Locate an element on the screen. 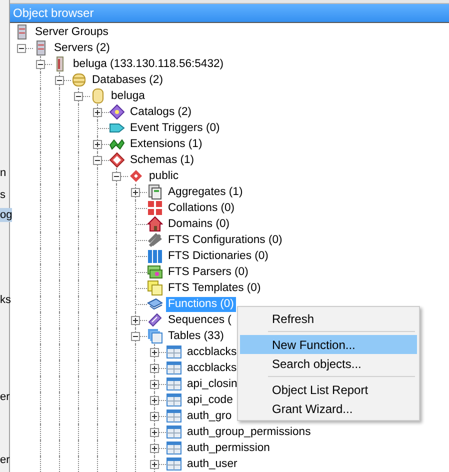 The height and width of the screenshot is (472, 449). schema-icon is located at coordinates (136, 176).